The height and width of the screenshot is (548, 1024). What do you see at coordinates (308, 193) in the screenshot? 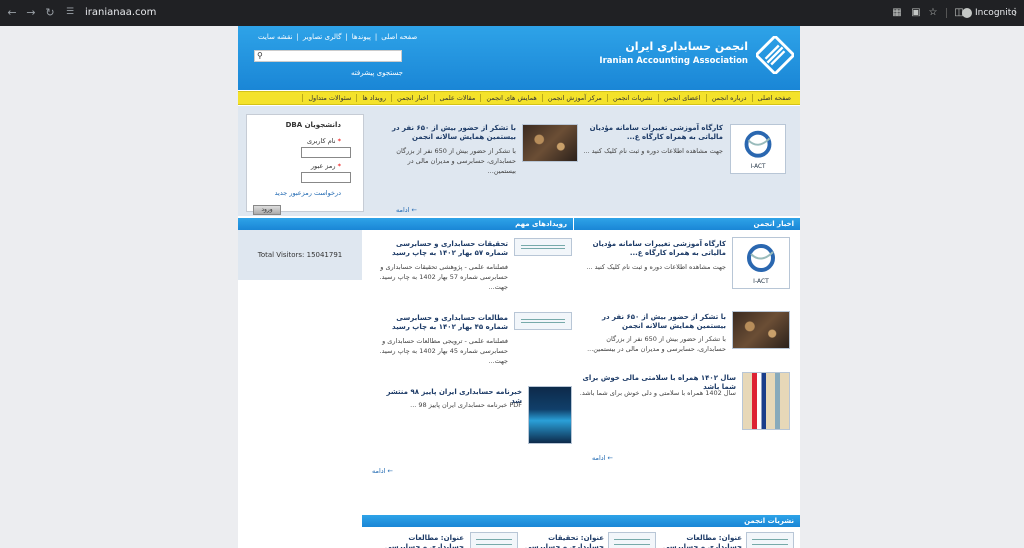
I see `forgot-password-link: درخواست رمزعبور جدید` at bounding box center [308, 193].